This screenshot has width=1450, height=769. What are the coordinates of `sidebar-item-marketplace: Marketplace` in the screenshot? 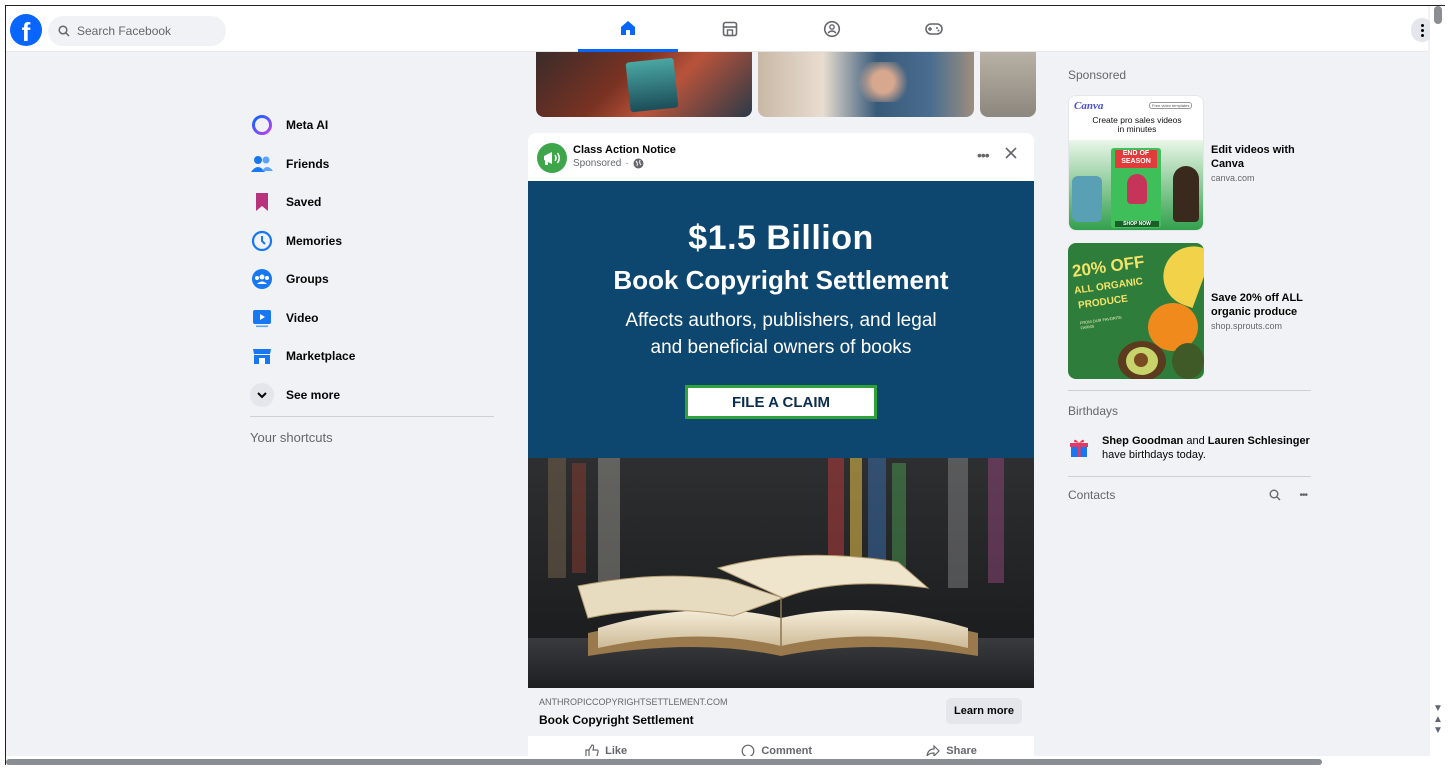 It's located at (371, 356).